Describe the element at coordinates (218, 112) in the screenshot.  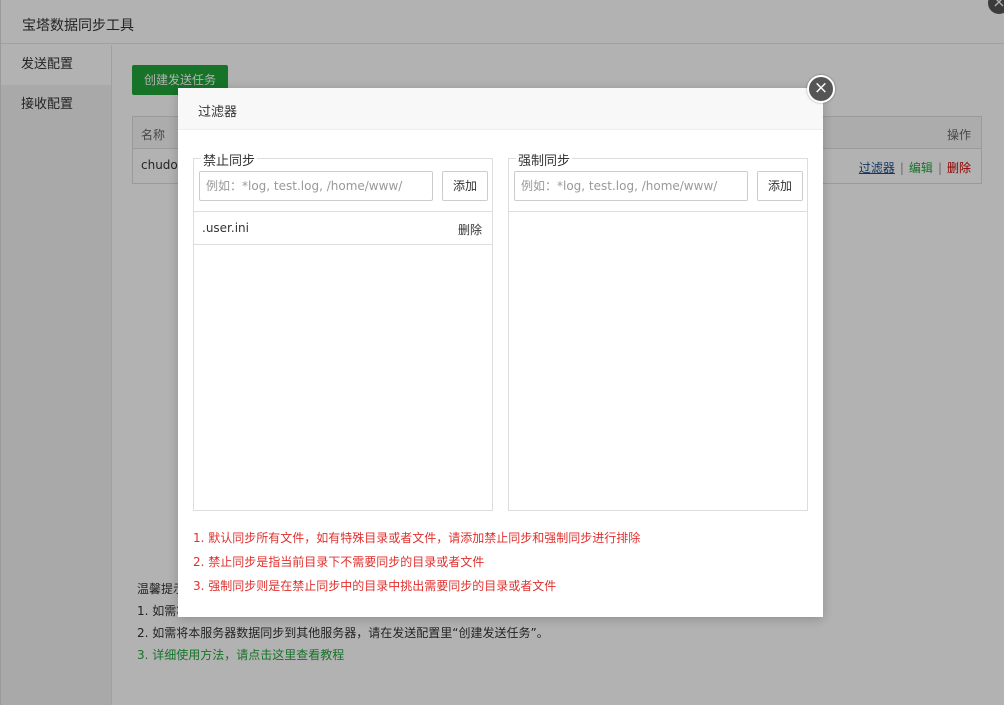
I see `dialog-title: 过滤器` at that location.